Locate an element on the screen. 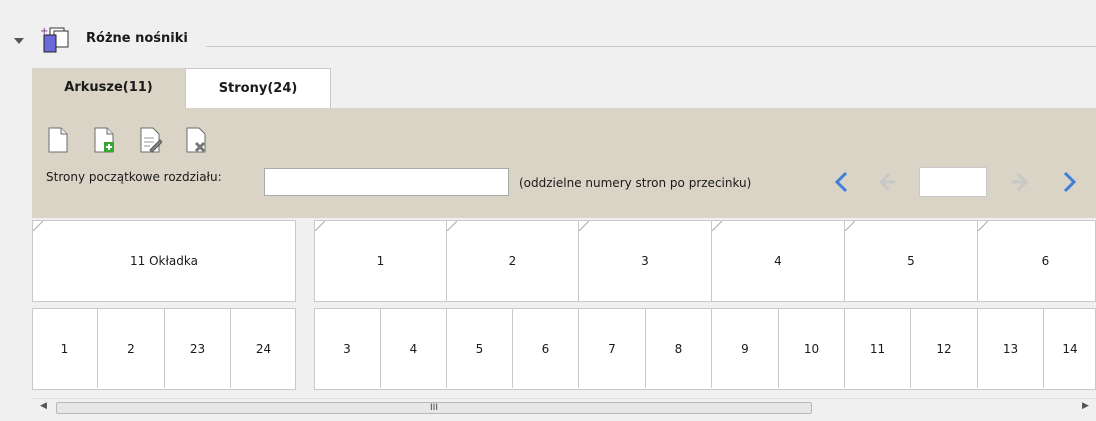  page-cell: 24 is located at coordinates (263, 349).